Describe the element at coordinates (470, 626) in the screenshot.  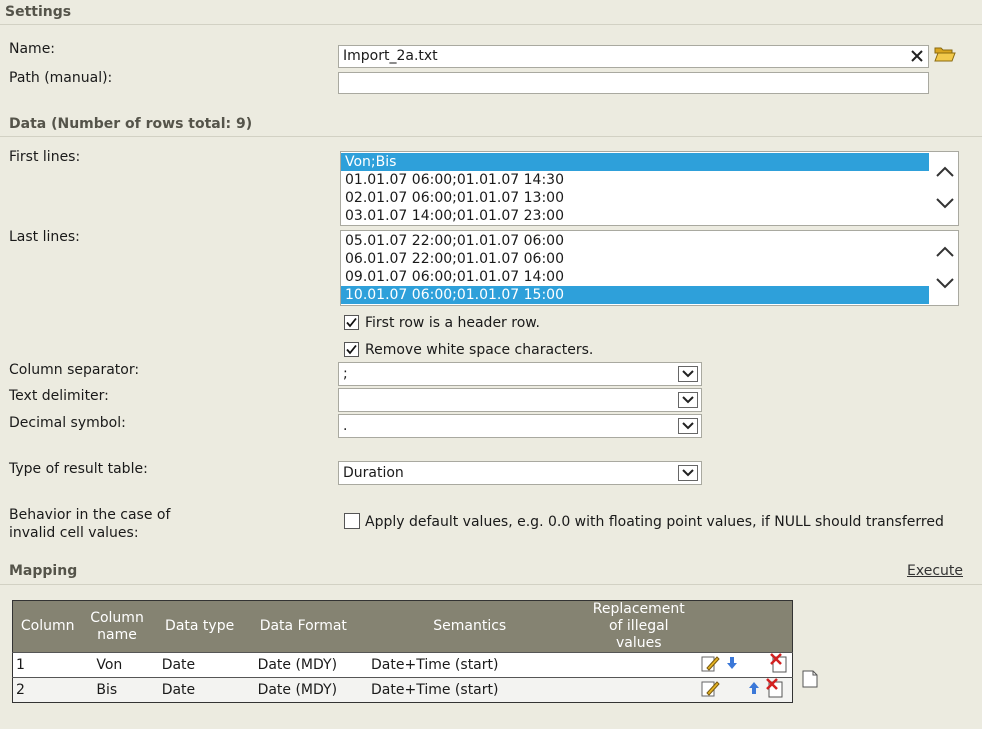
I see `col-header-semantics: Semantics` at that location.